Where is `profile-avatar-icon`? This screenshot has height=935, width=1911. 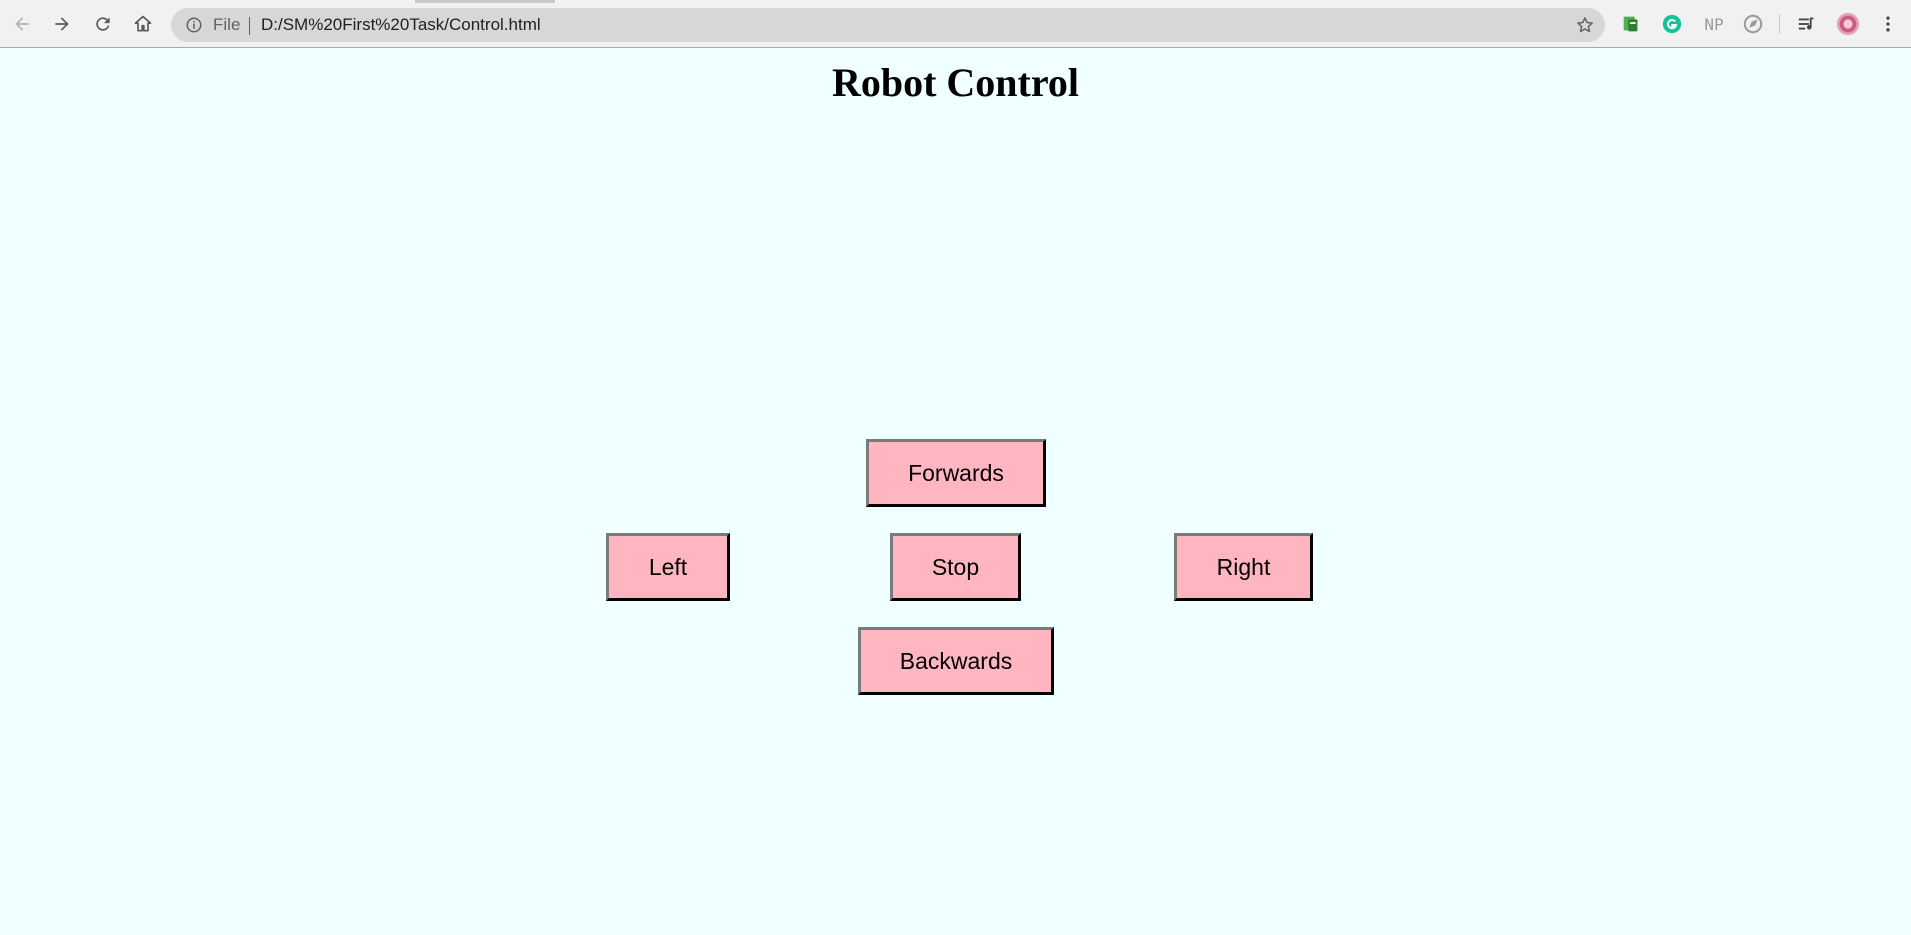 profile-avatar-icon is located at coordinates (1848, 24).